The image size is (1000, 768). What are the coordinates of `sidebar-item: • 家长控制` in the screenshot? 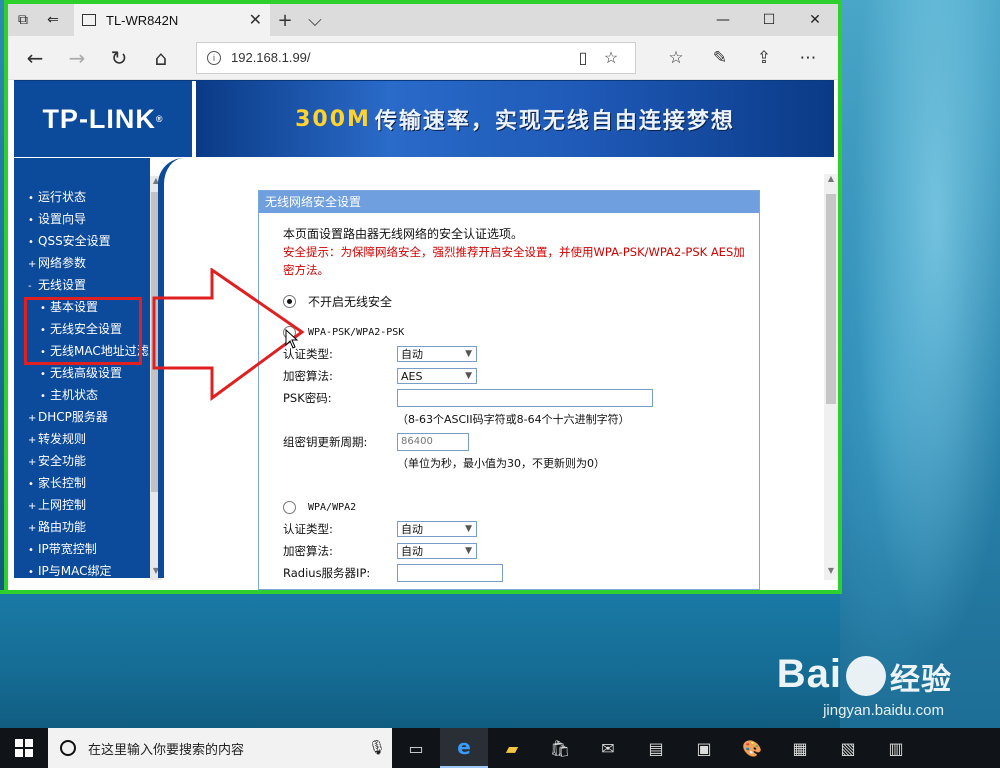 It's located at (82, 483).